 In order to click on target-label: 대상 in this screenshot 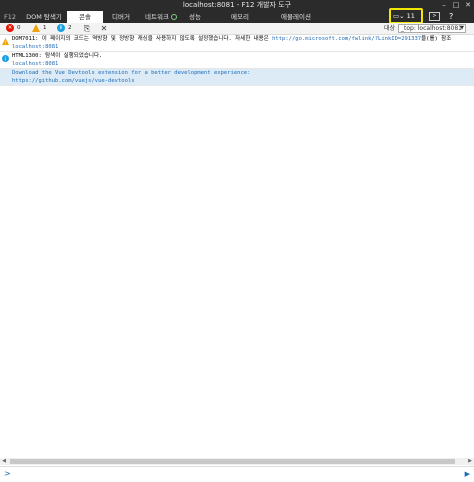, I will do `click(390, 28)`.